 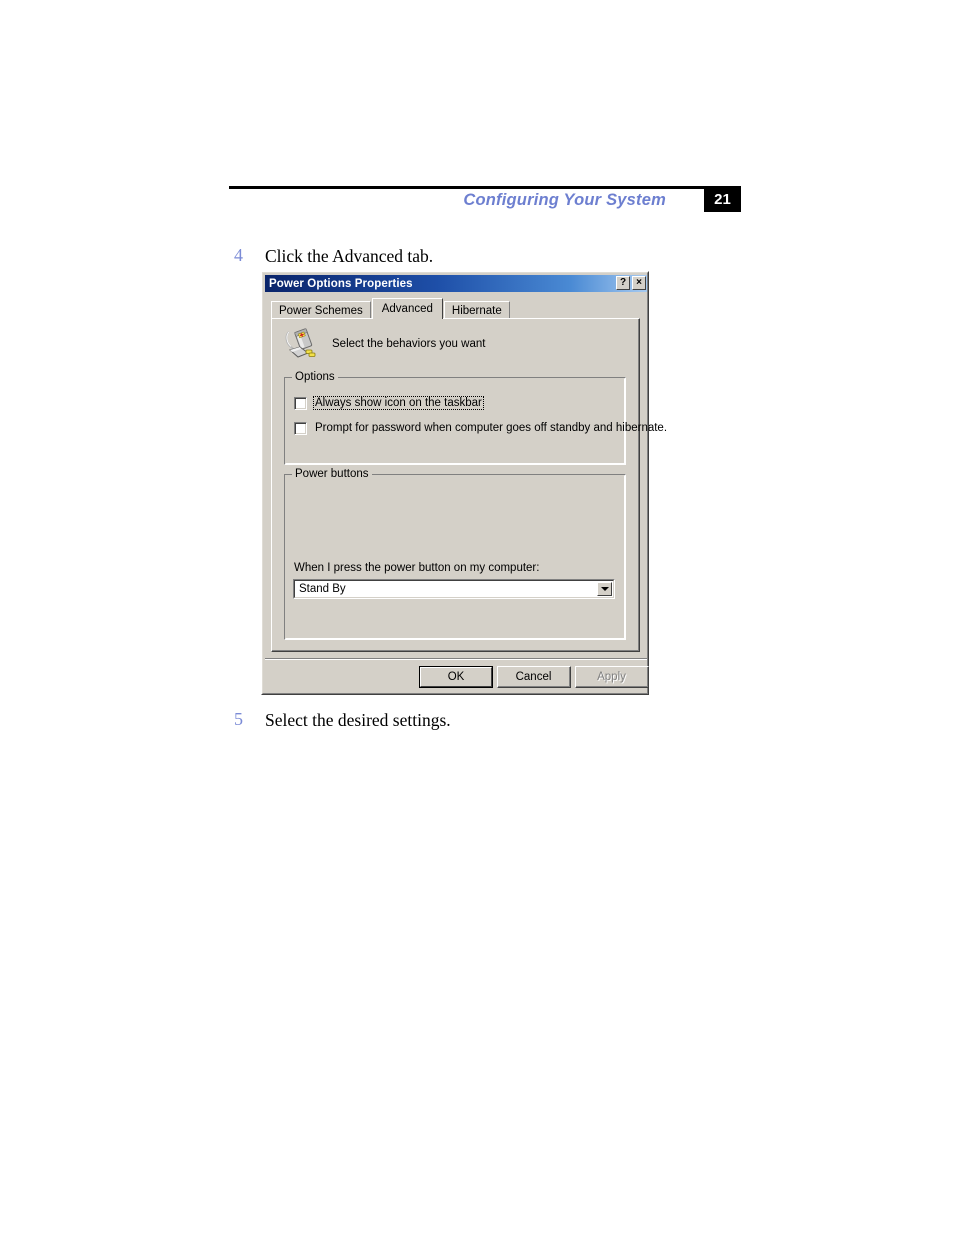 I want to click on checkbox-label-always-show-icon: Always show icon on the taskbar, so click(x=398, y=403).